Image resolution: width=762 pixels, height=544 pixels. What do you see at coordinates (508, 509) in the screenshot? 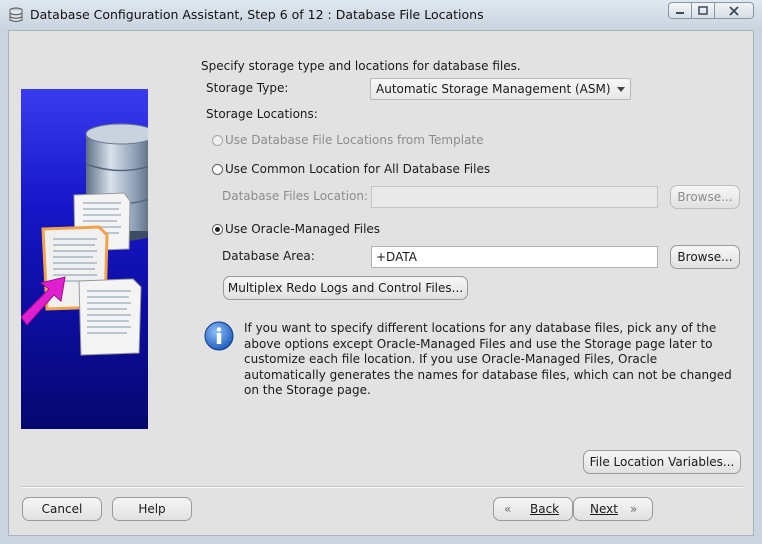
I see `chevron-left-icon: «` at bounding box center [508, 509].